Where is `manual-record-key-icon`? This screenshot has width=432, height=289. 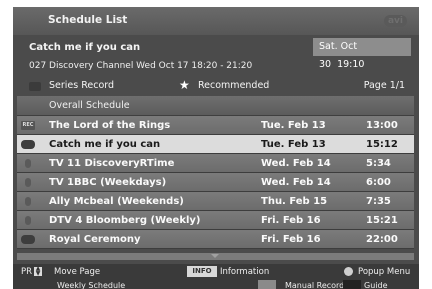 manual-record-key-icon is located at coordinates (267, 284).